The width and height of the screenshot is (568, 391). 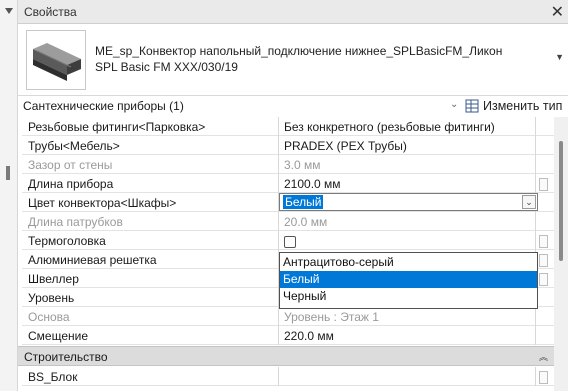 What do you see at coordinates (150, 297) in the screenshot?
I see `property-name: Уровень` at bounding box center [150, 297].